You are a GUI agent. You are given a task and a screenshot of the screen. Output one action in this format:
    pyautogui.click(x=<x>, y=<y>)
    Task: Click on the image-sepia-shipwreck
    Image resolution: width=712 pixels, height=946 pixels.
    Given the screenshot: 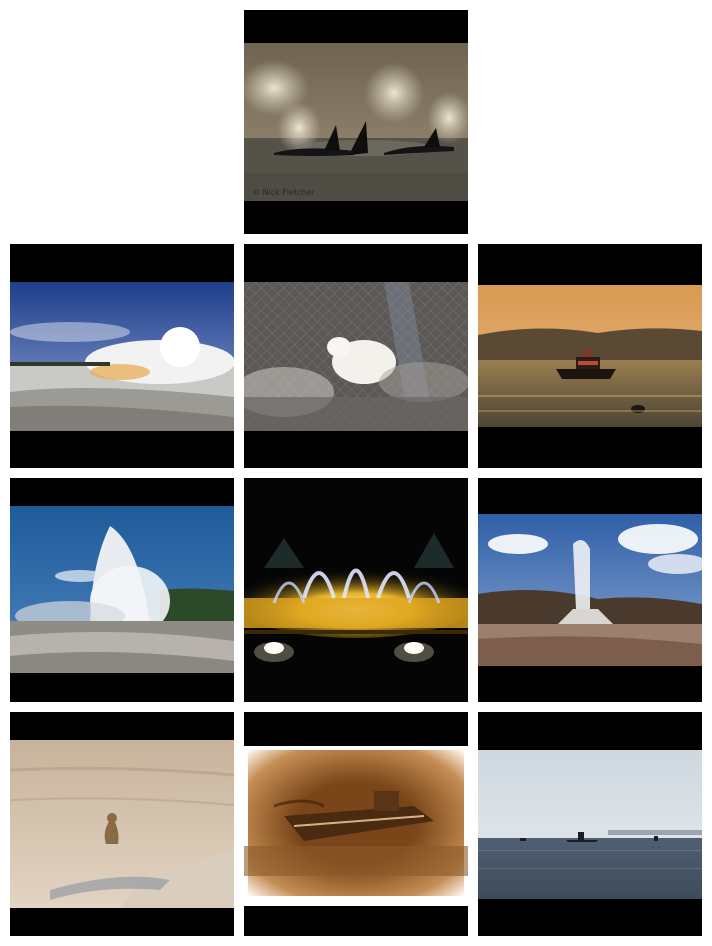 What is the action you would take?
    pyautogui.click(x=356, y=824)
    